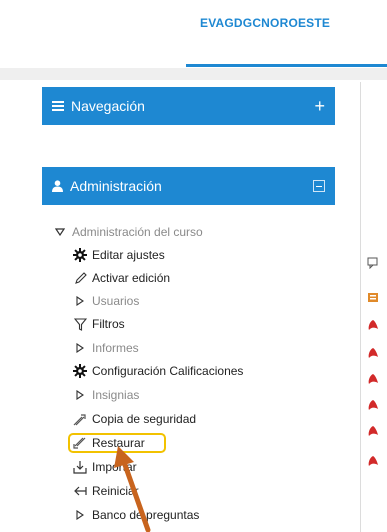  I want to click on forum-icon, so click(373, 263).